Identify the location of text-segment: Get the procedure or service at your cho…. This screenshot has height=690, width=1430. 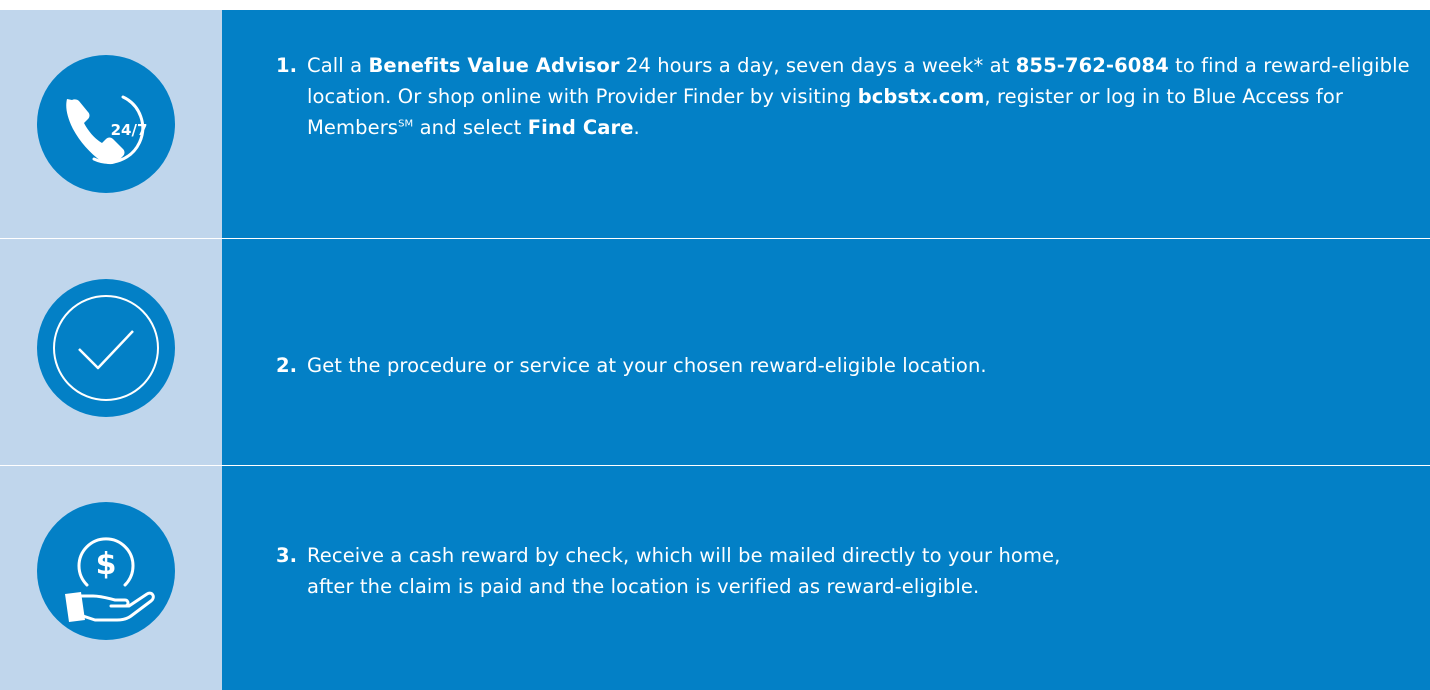
(647, 365).